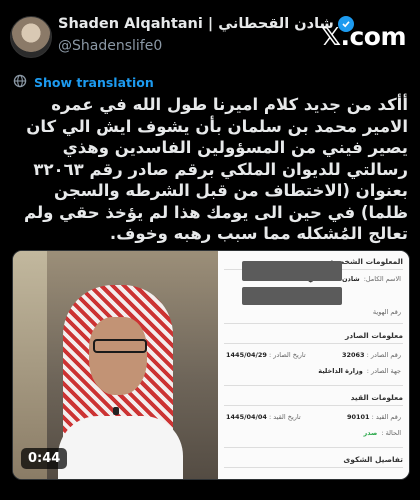  I want to click on avatar, so click(31, 37).